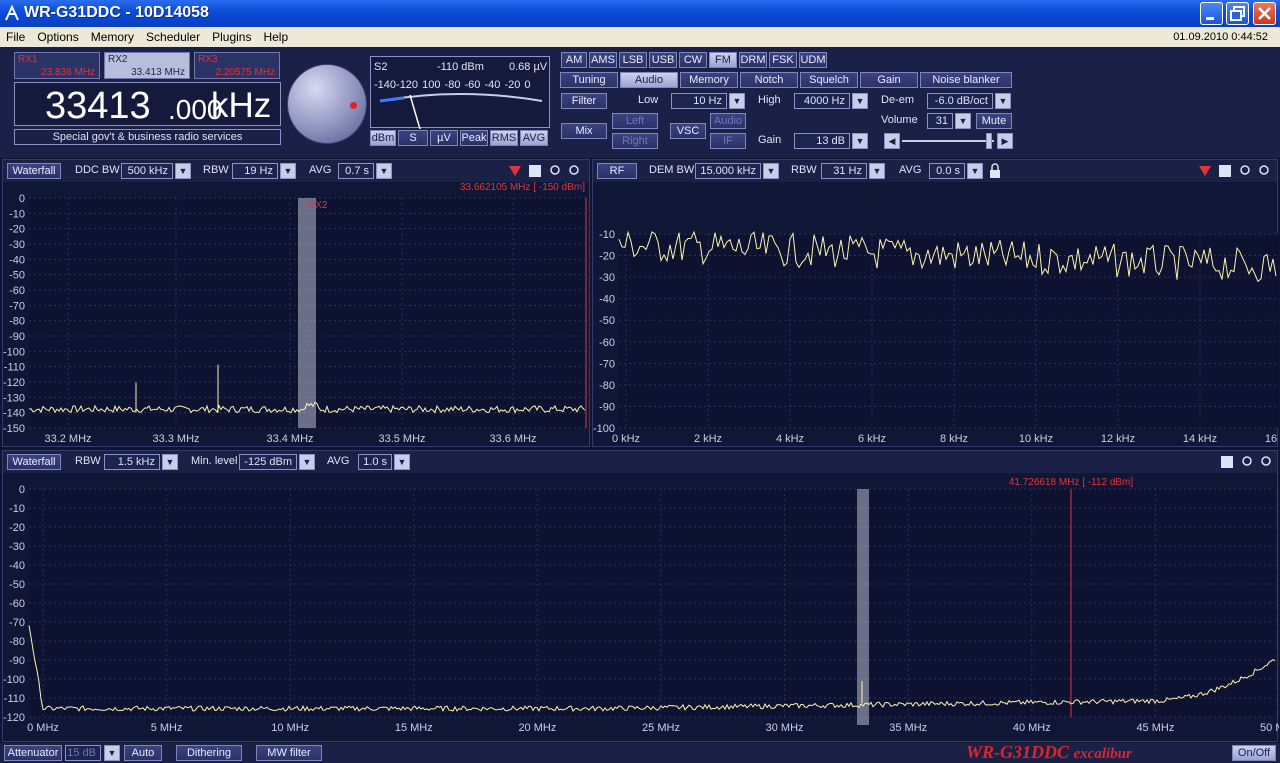  Describe the element at coordinates (268, 462) in the screenshot. I see `min-level-field: -125 dBm` at that location.